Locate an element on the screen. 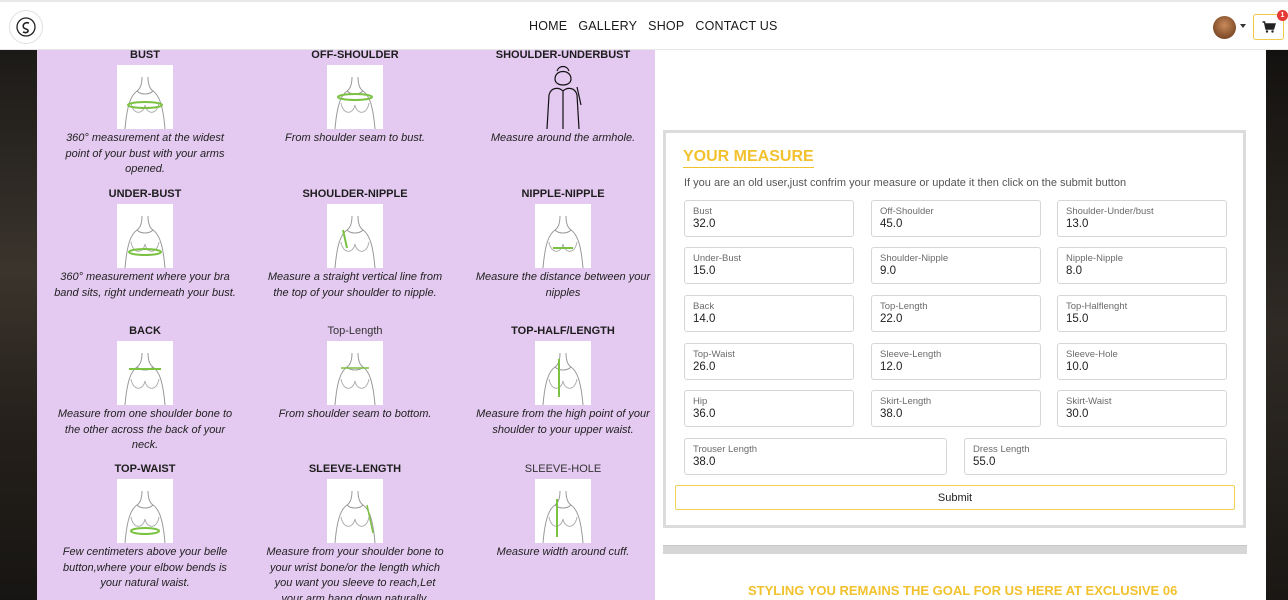  measure-field-top-length: Top-Length 22.0 is located at coordinates (956, 313).